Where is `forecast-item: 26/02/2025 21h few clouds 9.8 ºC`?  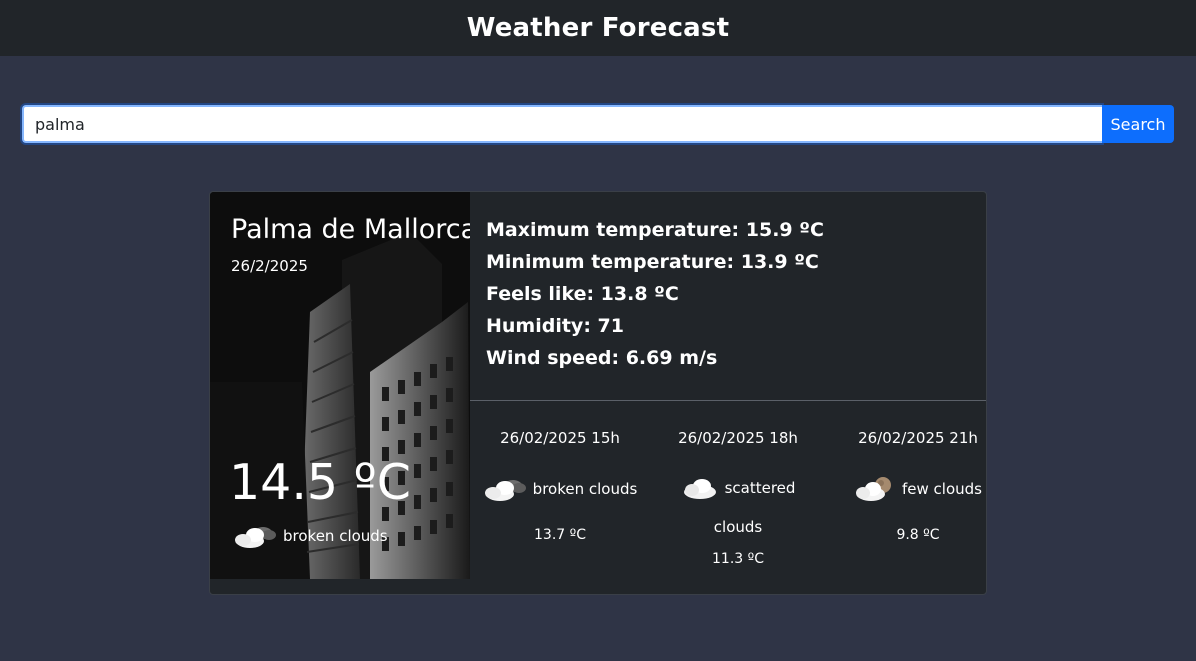
forecast-item: 26/02/2025 21h few clouds 9.8 ºC is located at coordinates (918, 496).